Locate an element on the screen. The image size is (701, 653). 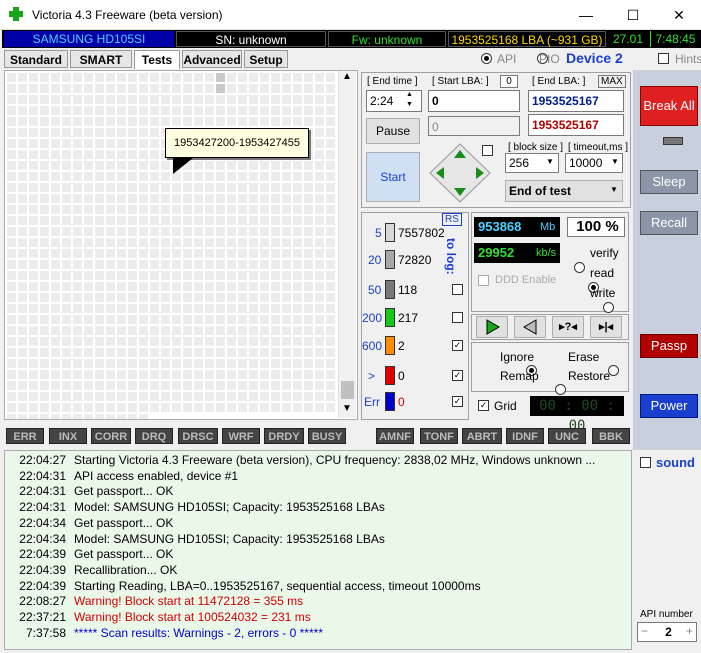
end-mode-chevron-icon: ▼ is located at coordinates (614, 189).